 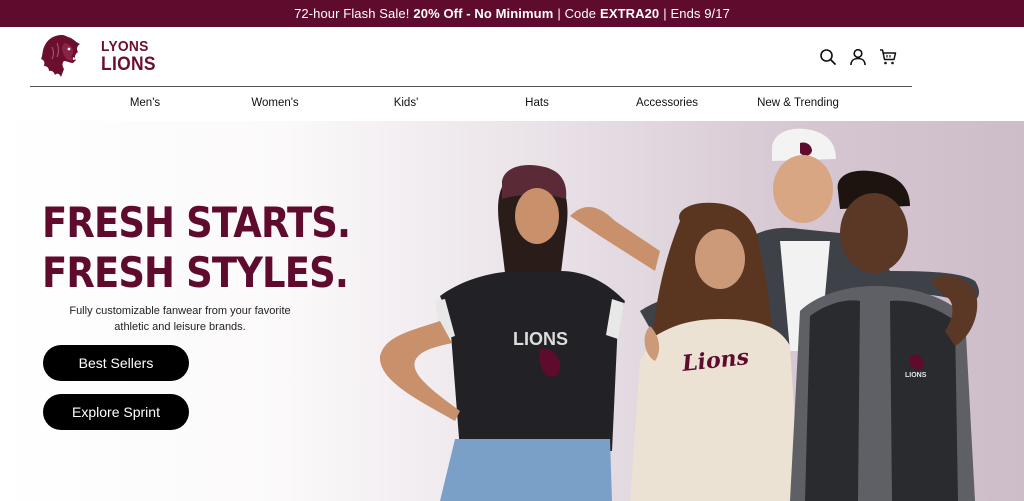 I want to click on promo-text: 72-hour Flash Sale!, so click(x=352, y=13).